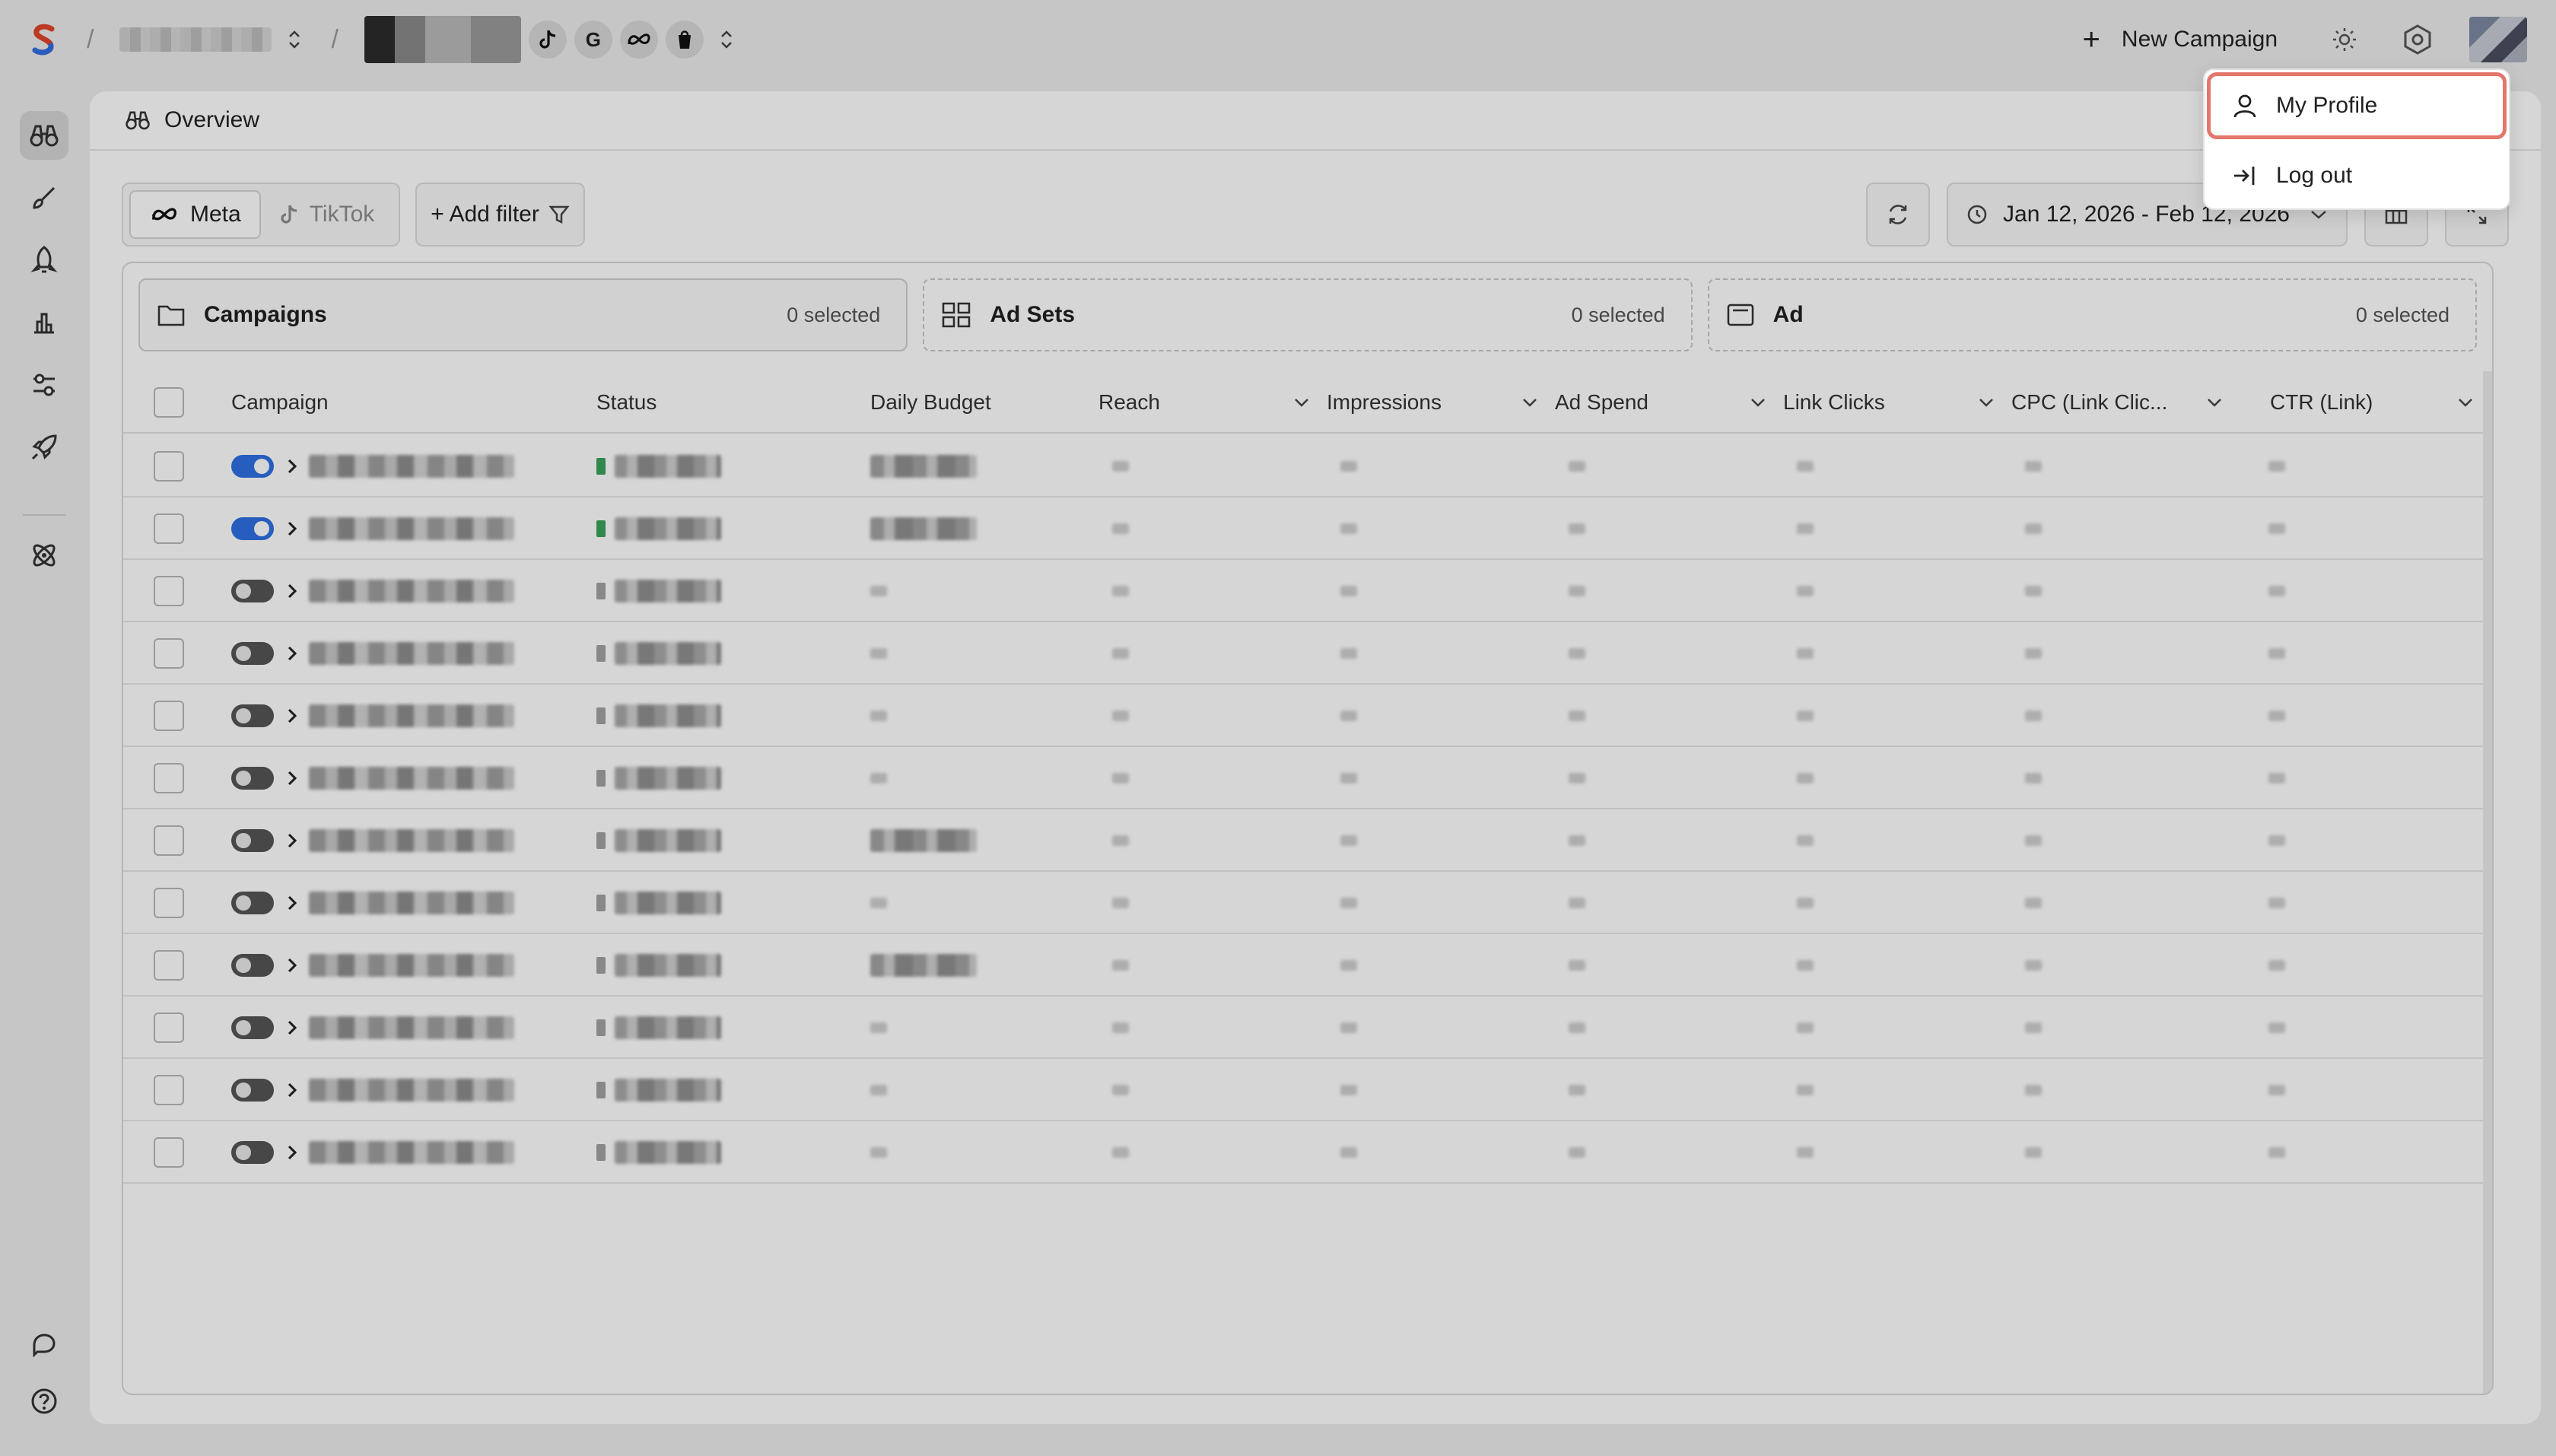  Describe the element at coordinates (2247, 175) in the screenshot. I see `logout-icon` at that location.